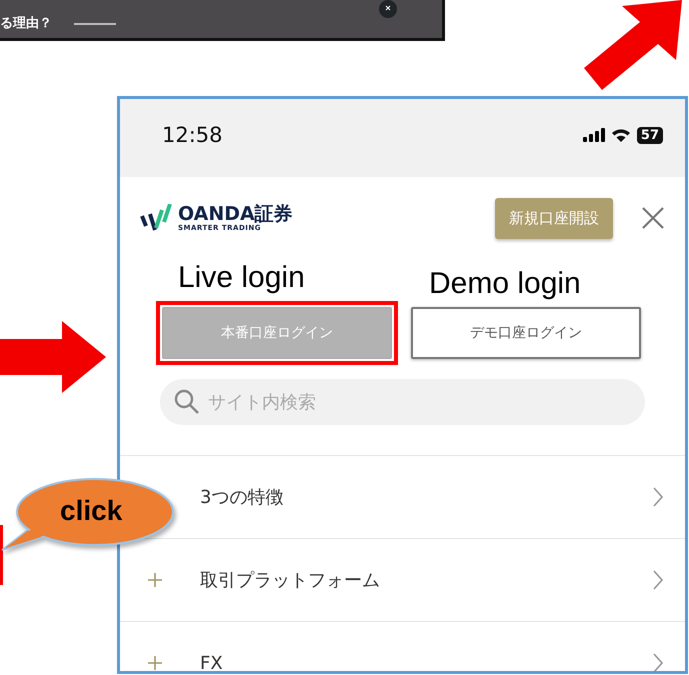 This screenshot has height=675, width=689. What do you see at coordinates (505, 284) in the screenshot?
I see `annotation-label: Demo login` at bounding box center [505, 284].